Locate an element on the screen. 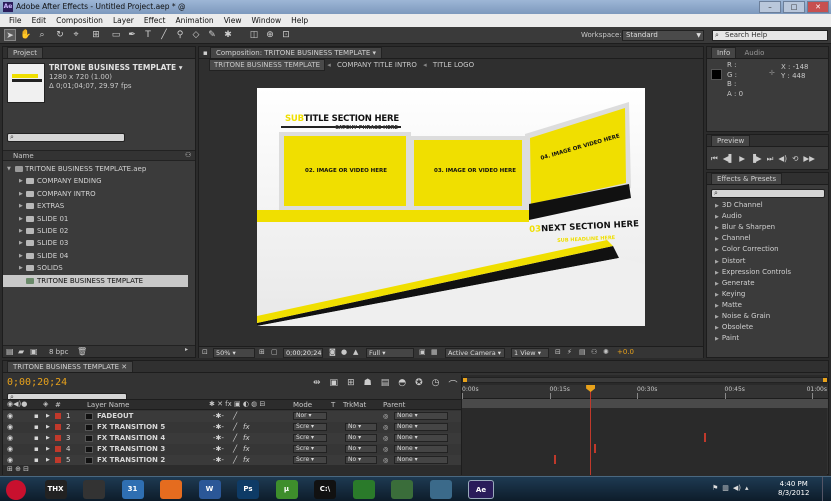 This screenshot has width=831, height=501. layer-name: FADEOUT is located at coordinates (115, 416).